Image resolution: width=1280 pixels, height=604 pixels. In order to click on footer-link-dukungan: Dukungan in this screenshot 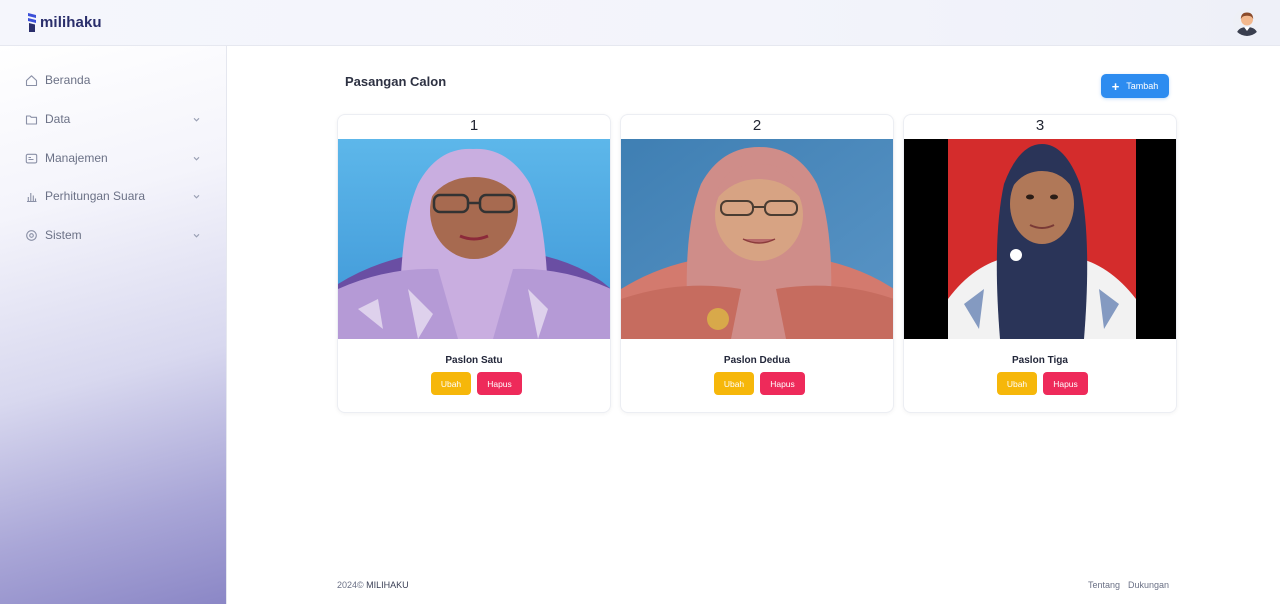, I will do `click(1148, 585)`.